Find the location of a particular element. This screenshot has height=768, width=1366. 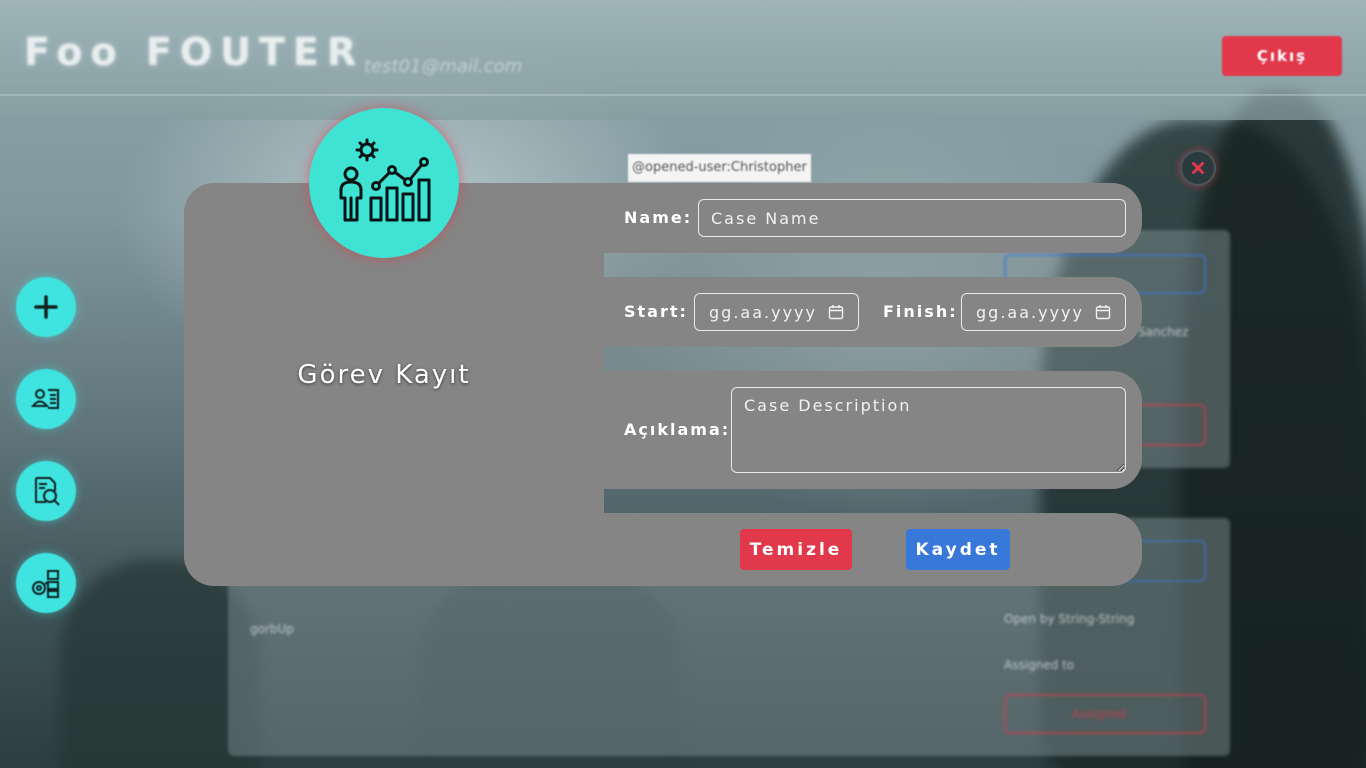

case-name-input is located at coordinates (912, 218).